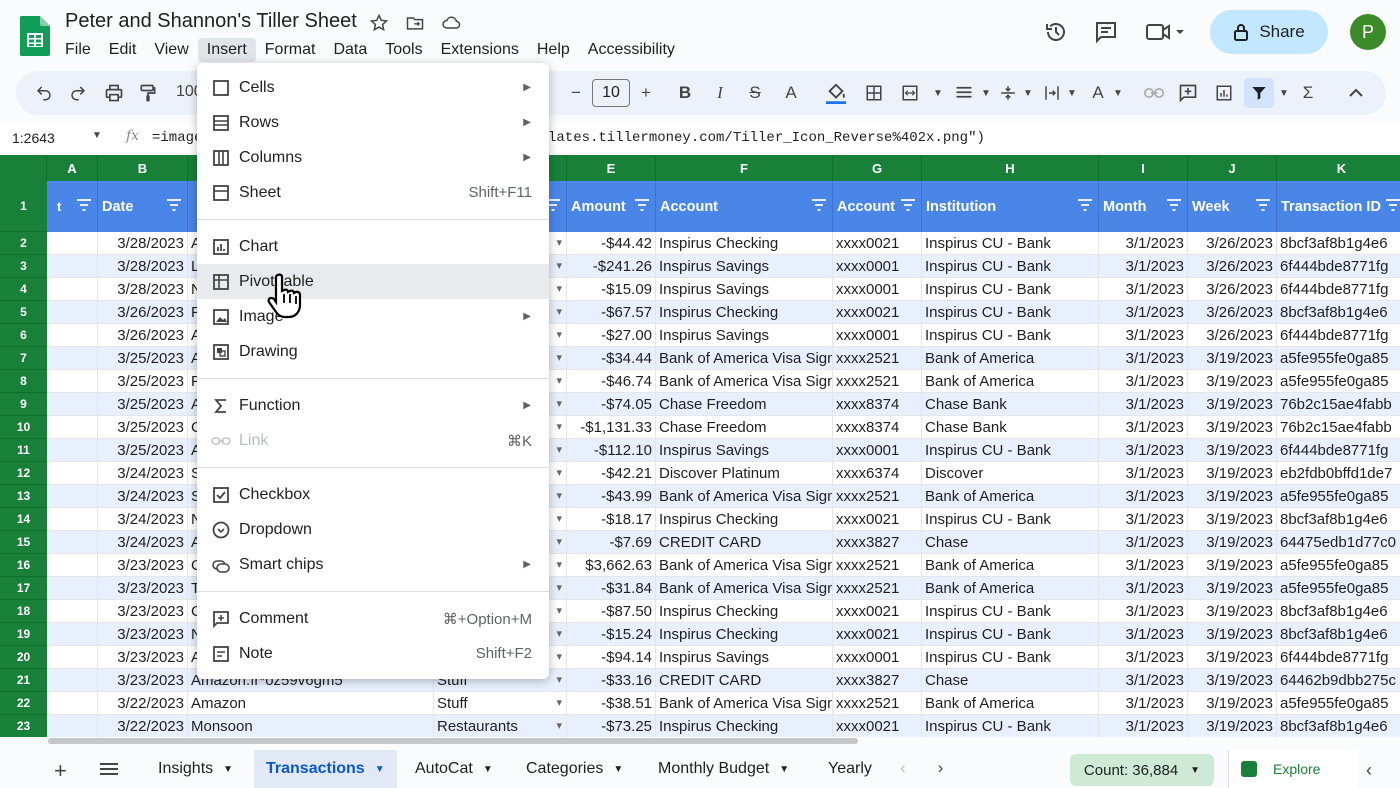 This screenshot has width=1400, height=788. I want to click on scroll-tabs-right-icon: ›, so click(941, 768).